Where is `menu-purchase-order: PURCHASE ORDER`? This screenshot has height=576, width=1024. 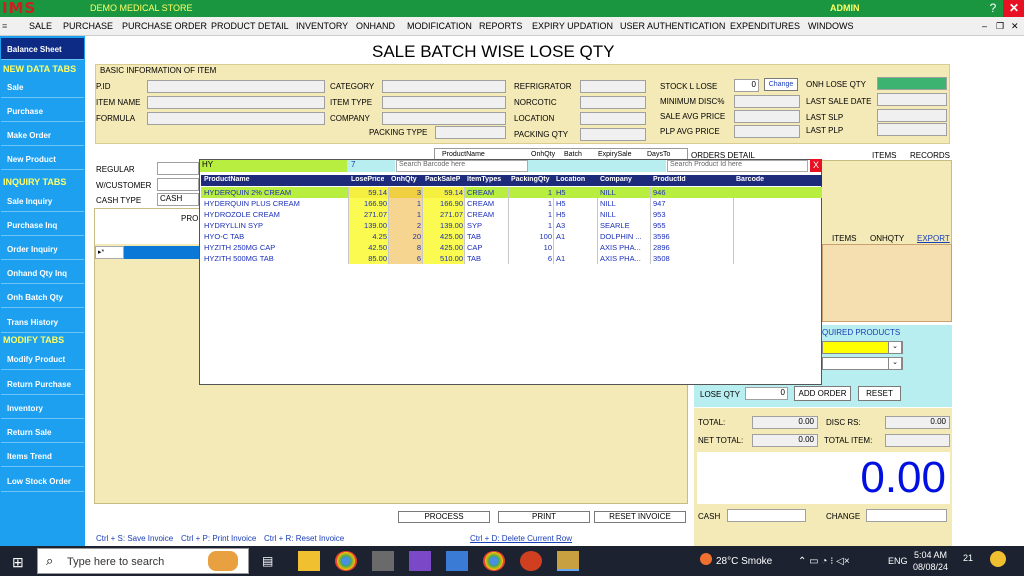 menu-purchase-order: PURCHASE ORDER is located at coordinates (164, 26).